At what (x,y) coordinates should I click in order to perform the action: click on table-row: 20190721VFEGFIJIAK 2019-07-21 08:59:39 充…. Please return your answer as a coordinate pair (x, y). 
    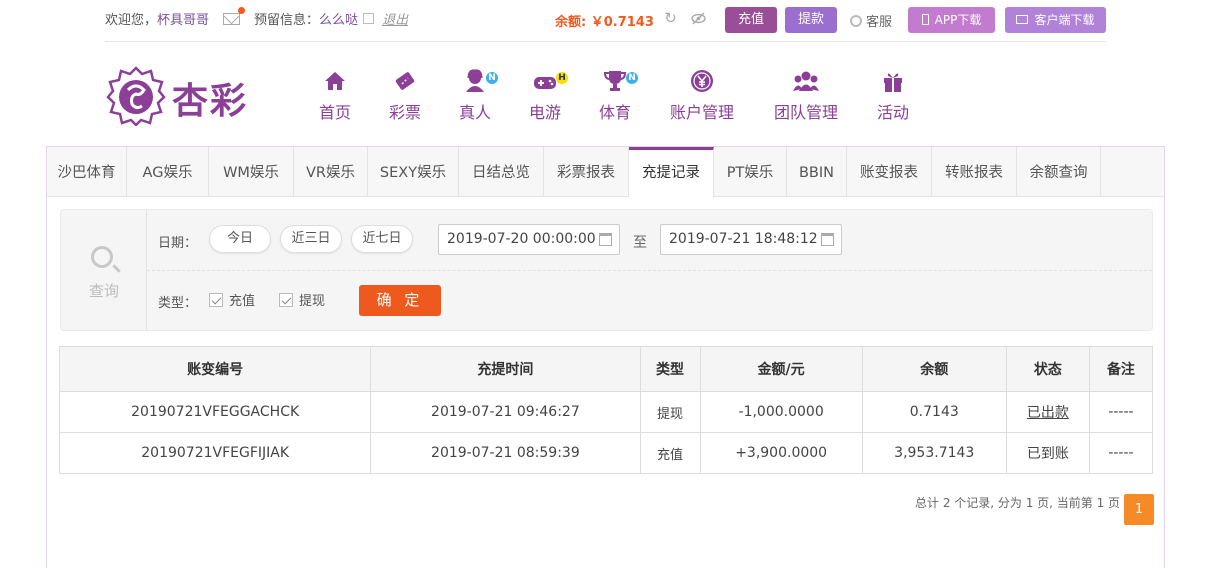
    Looking at the image, I should click on (606, 453).